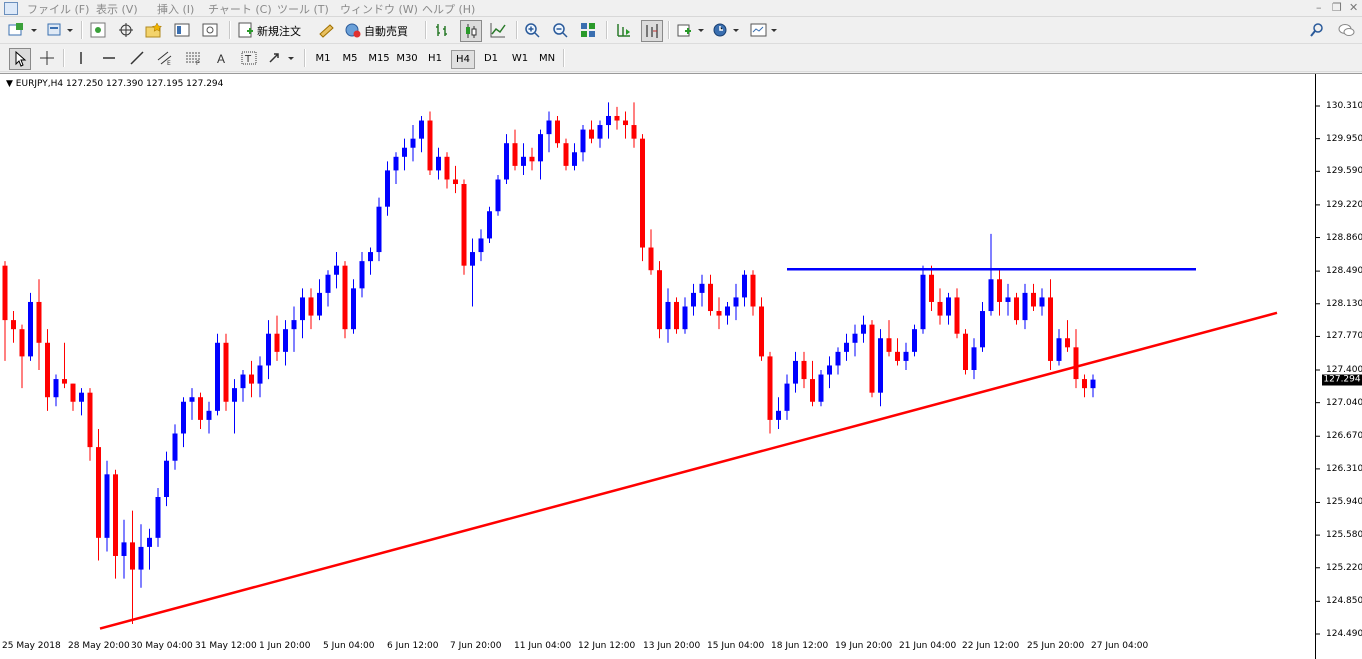 Image resolution: width=1362 pixels, height=659 pixels. What do you see at coordinates (1344, 106) in the screenshot?
I see `y-tick-label: 130.310` at bounding box center [1344, 106].